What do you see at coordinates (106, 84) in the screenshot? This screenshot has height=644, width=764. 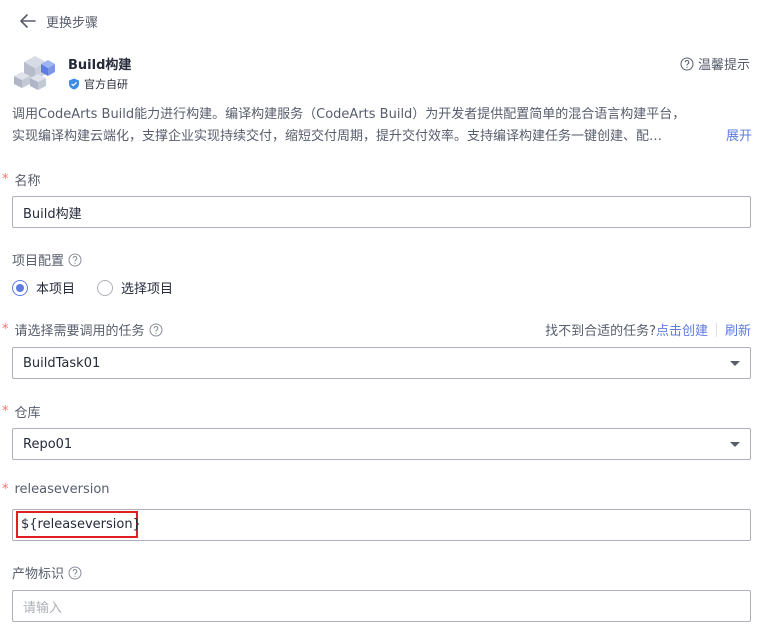 I see `official-badge-label: 官方自研` at bounding box center [106, 84].